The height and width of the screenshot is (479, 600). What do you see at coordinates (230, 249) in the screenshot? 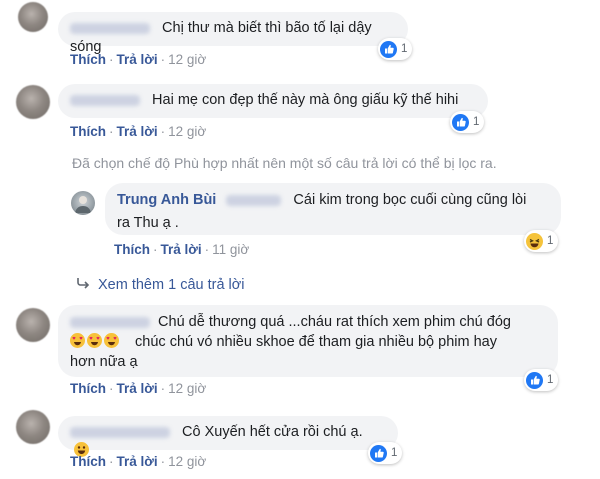
I see `timestamp: 11 giờ` at bounding box center [230, 249].